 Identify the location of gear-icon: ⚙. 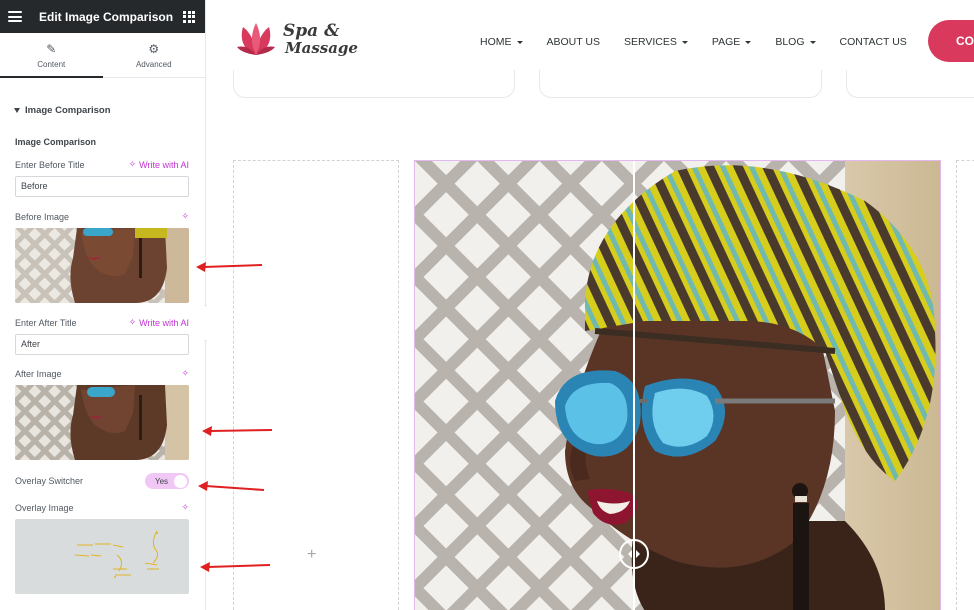
(154, 48).